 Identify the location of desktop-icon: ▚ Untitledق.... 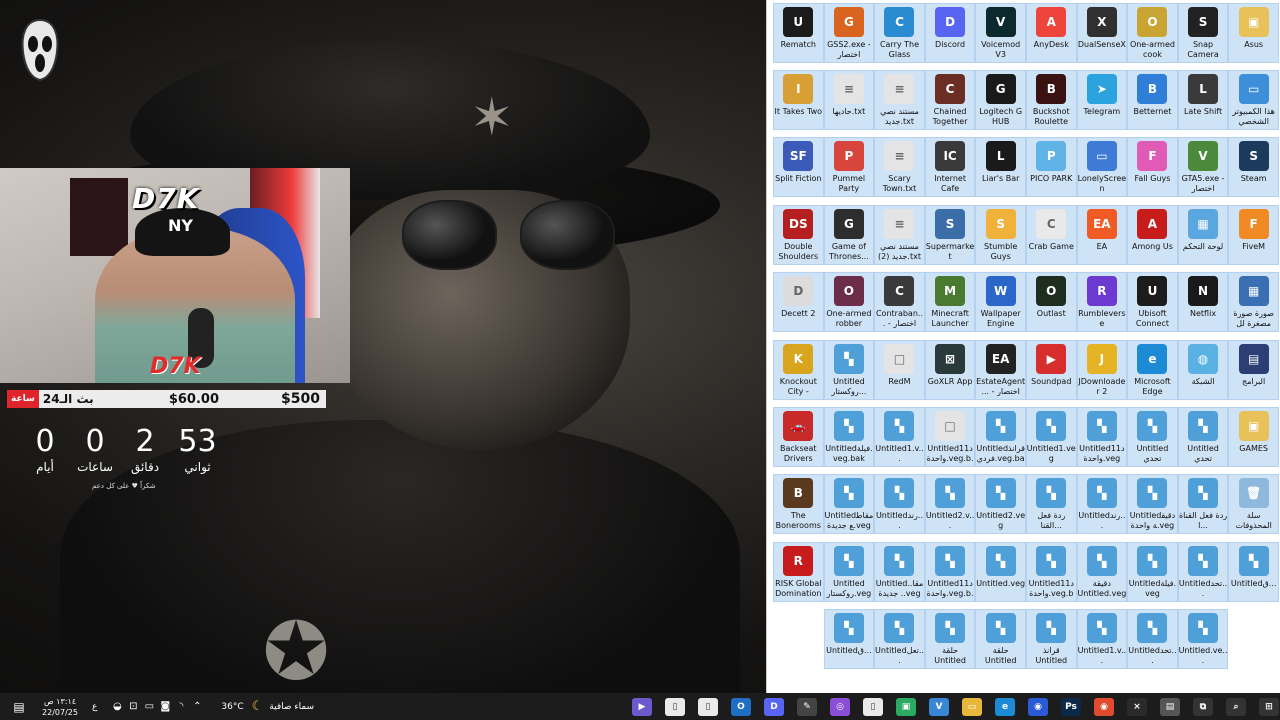
(849, 639).